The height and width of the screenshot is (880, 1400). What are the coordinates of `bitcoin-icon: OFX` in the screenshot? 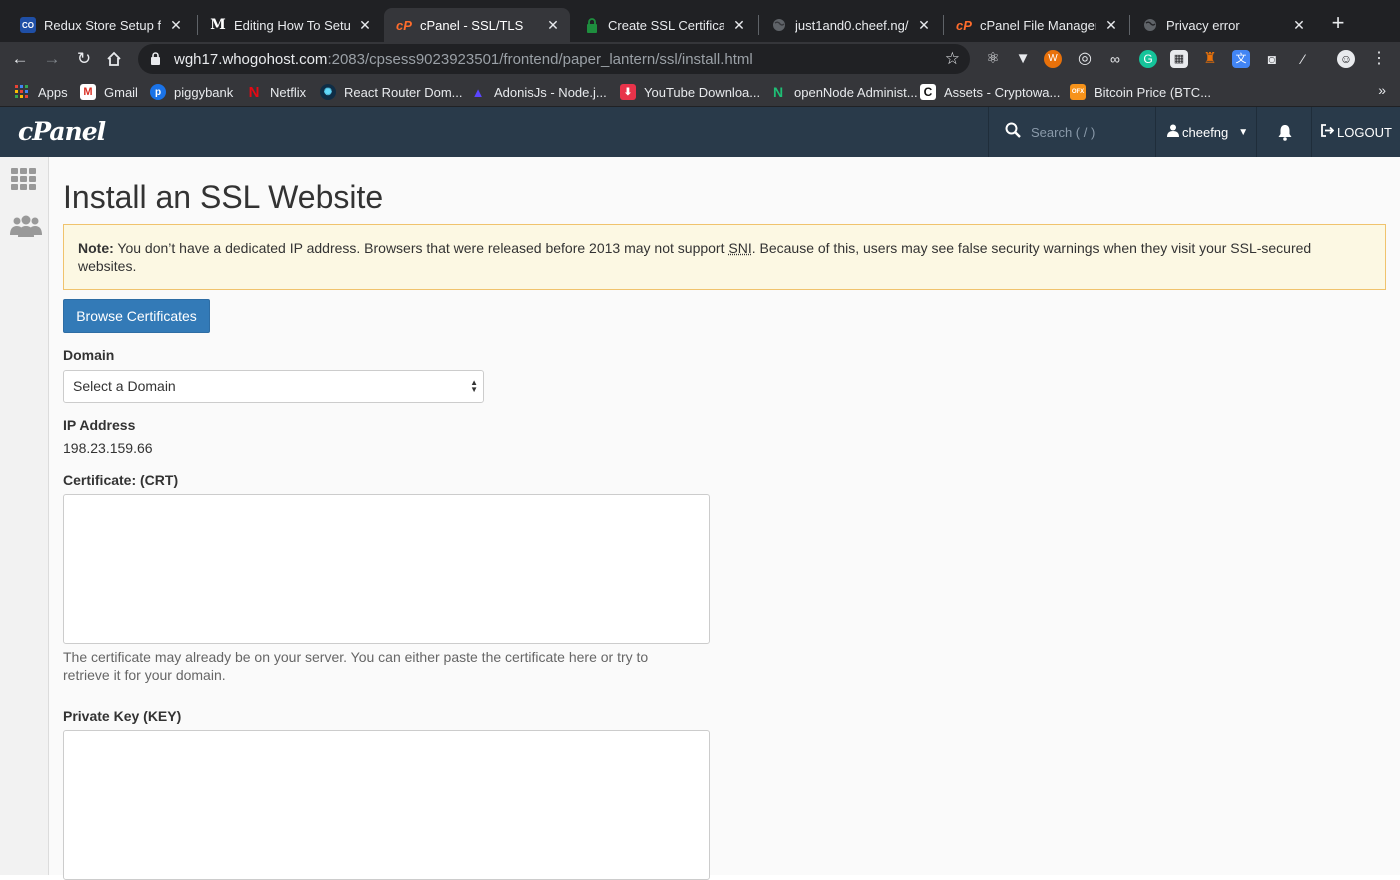 It's located at (1078, 92).